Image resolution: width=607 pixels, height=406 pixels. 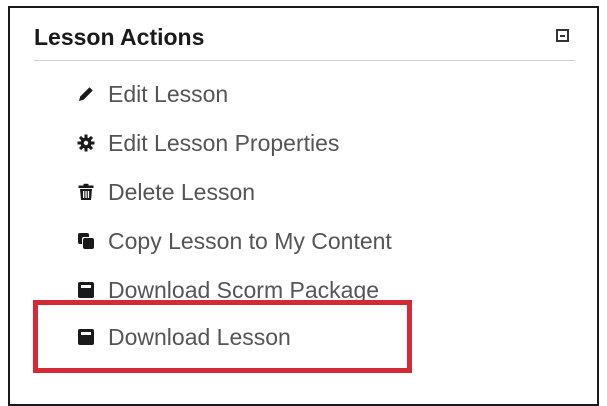 I want to click on action-label: Copy Lesson to My Content, so click(x=250, y=240).